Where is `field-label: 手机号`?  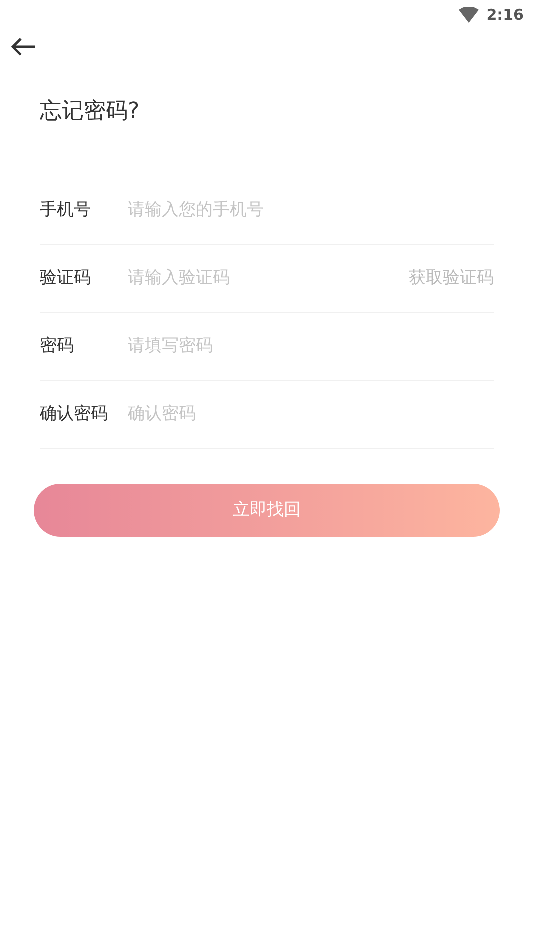 field-label: 手机号 is located at coordinates (66, 210).